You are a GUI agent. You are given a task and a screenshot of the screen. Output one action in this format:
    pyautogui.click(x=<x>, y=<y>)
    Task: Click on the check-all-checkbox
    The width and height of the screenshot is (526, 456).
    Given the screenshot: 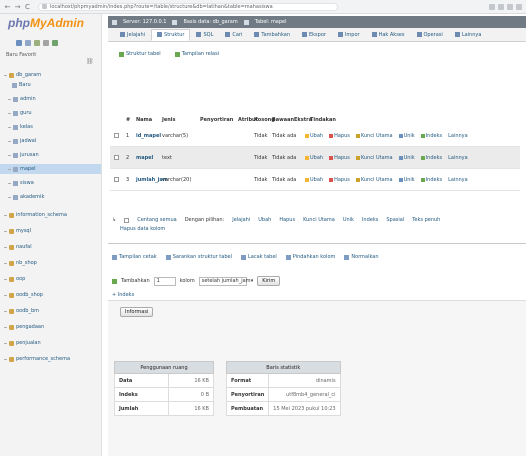 What is the action you would take?
    pyautogui.click(x=127, y=220)
    